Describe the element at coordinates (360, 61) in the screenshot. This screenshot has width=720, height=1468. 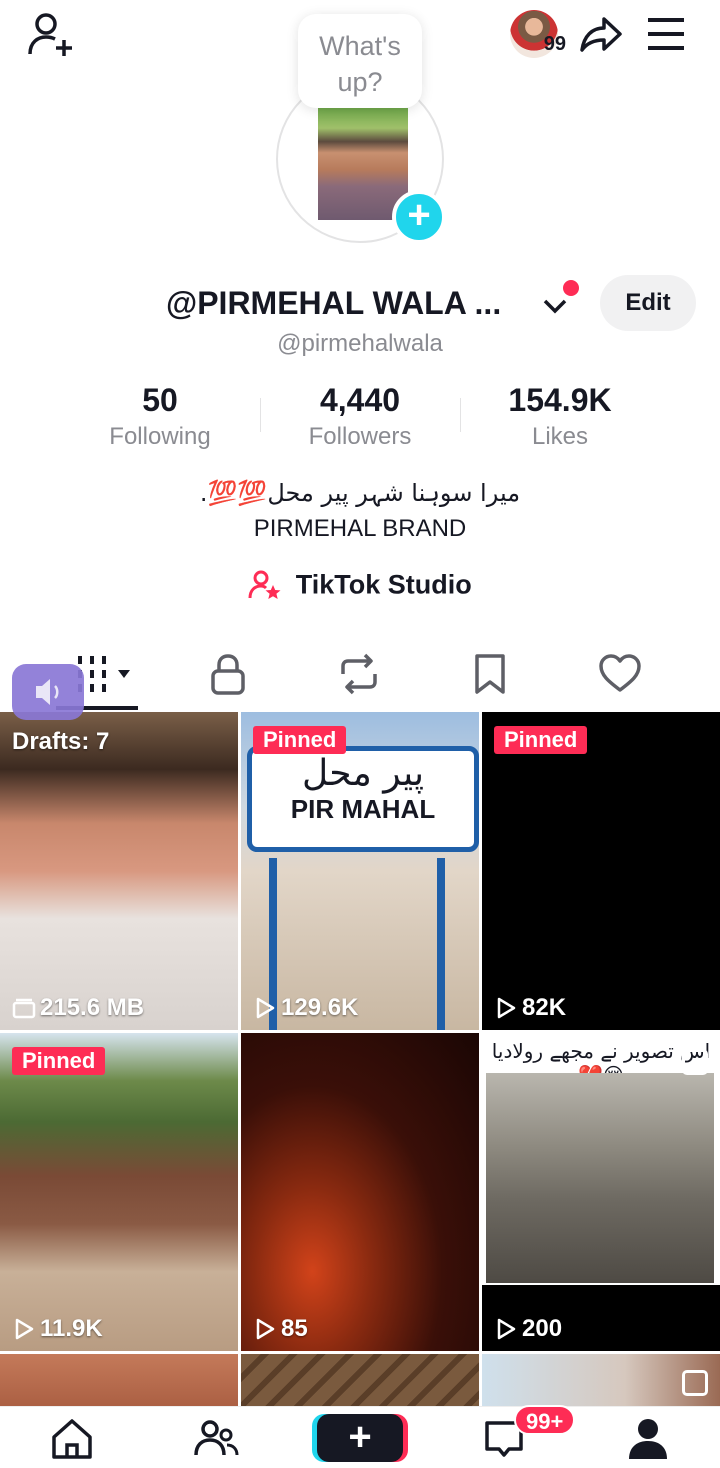
I see `status-bubble: What's up?` at that location.